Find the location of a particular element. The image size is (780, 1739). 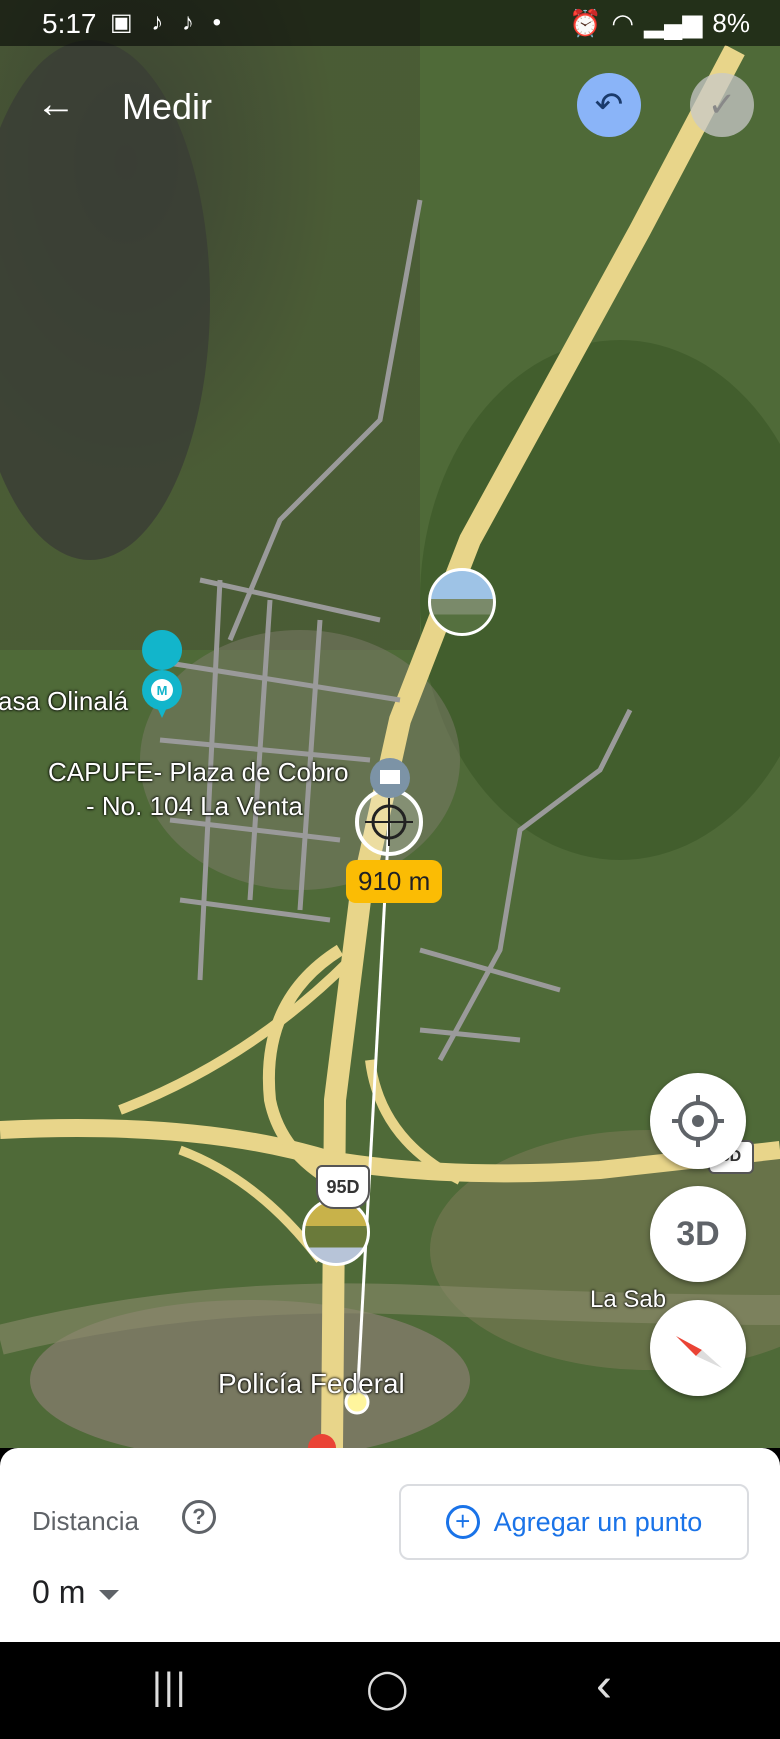

recents-button: ||| is located at coordinates (170, 1687).